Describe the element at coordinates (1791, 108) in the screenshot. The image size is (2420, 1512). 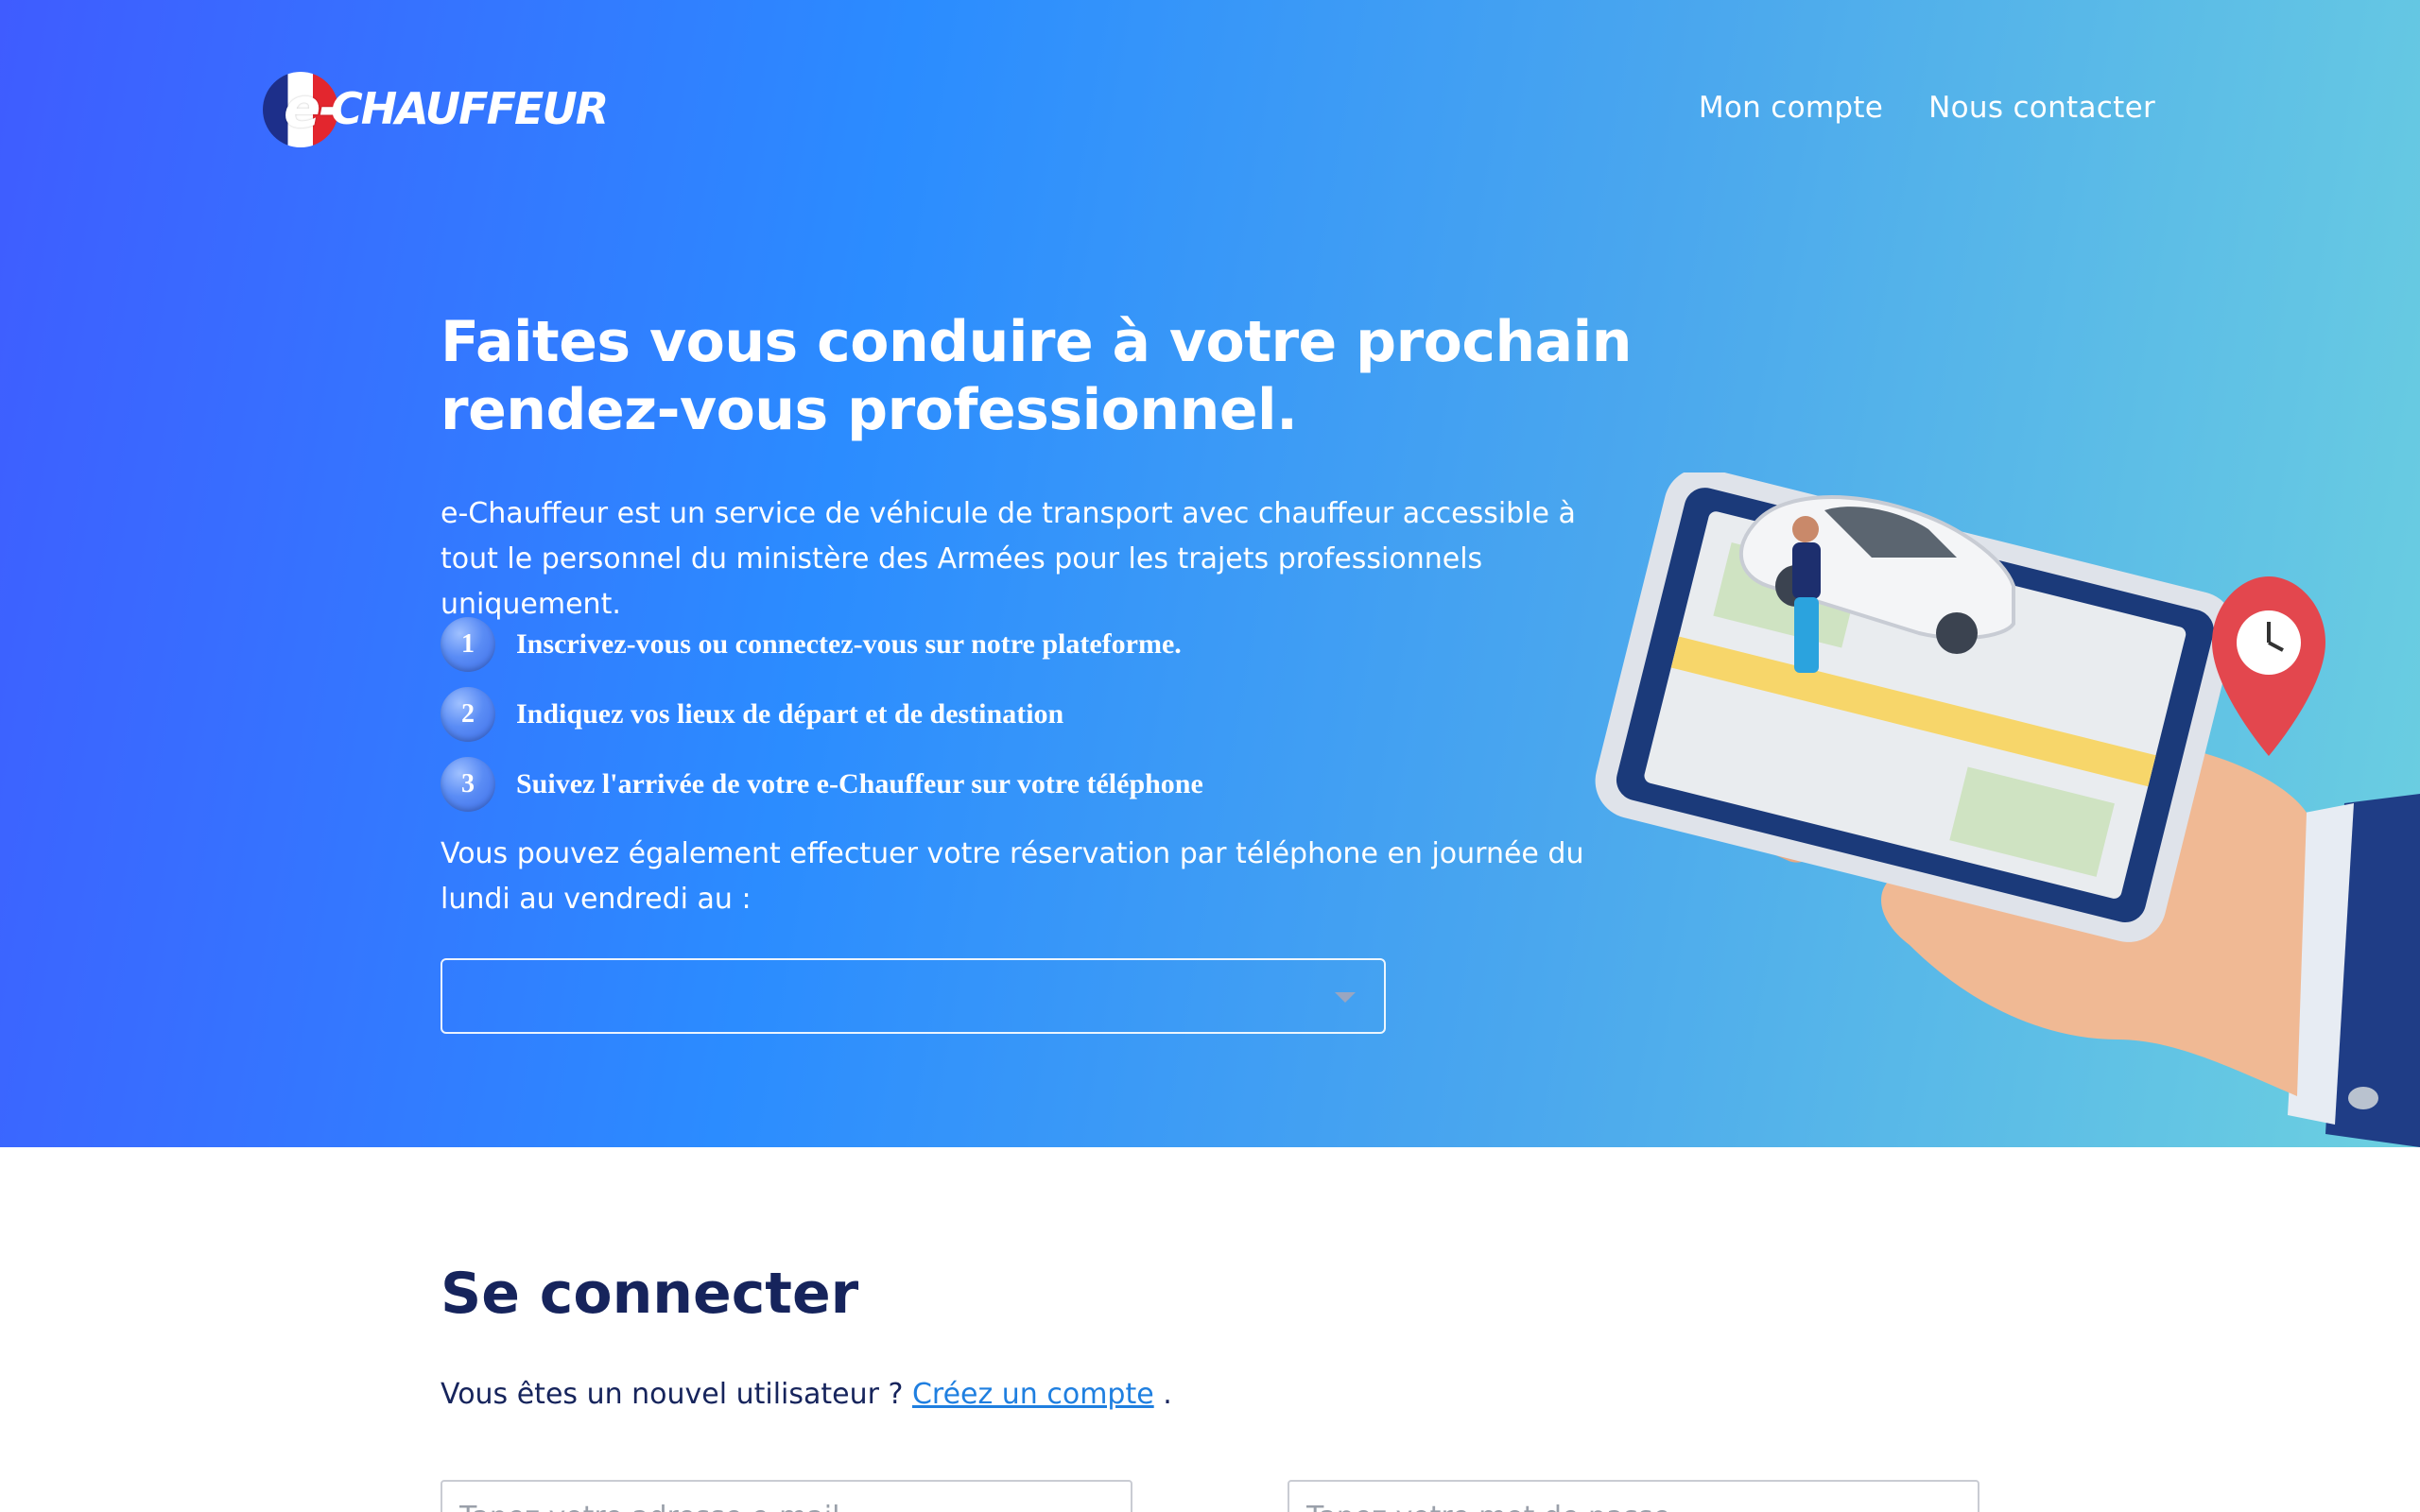
I see `nav-my-account-link: Mon compte` at that location.